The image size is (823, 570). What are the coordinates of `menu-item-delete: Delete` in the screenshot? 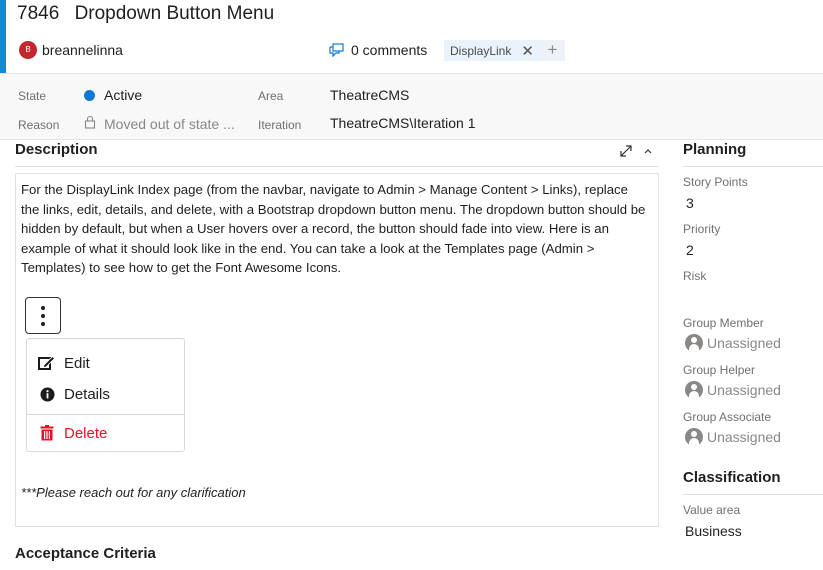 It's located at (105, 433).